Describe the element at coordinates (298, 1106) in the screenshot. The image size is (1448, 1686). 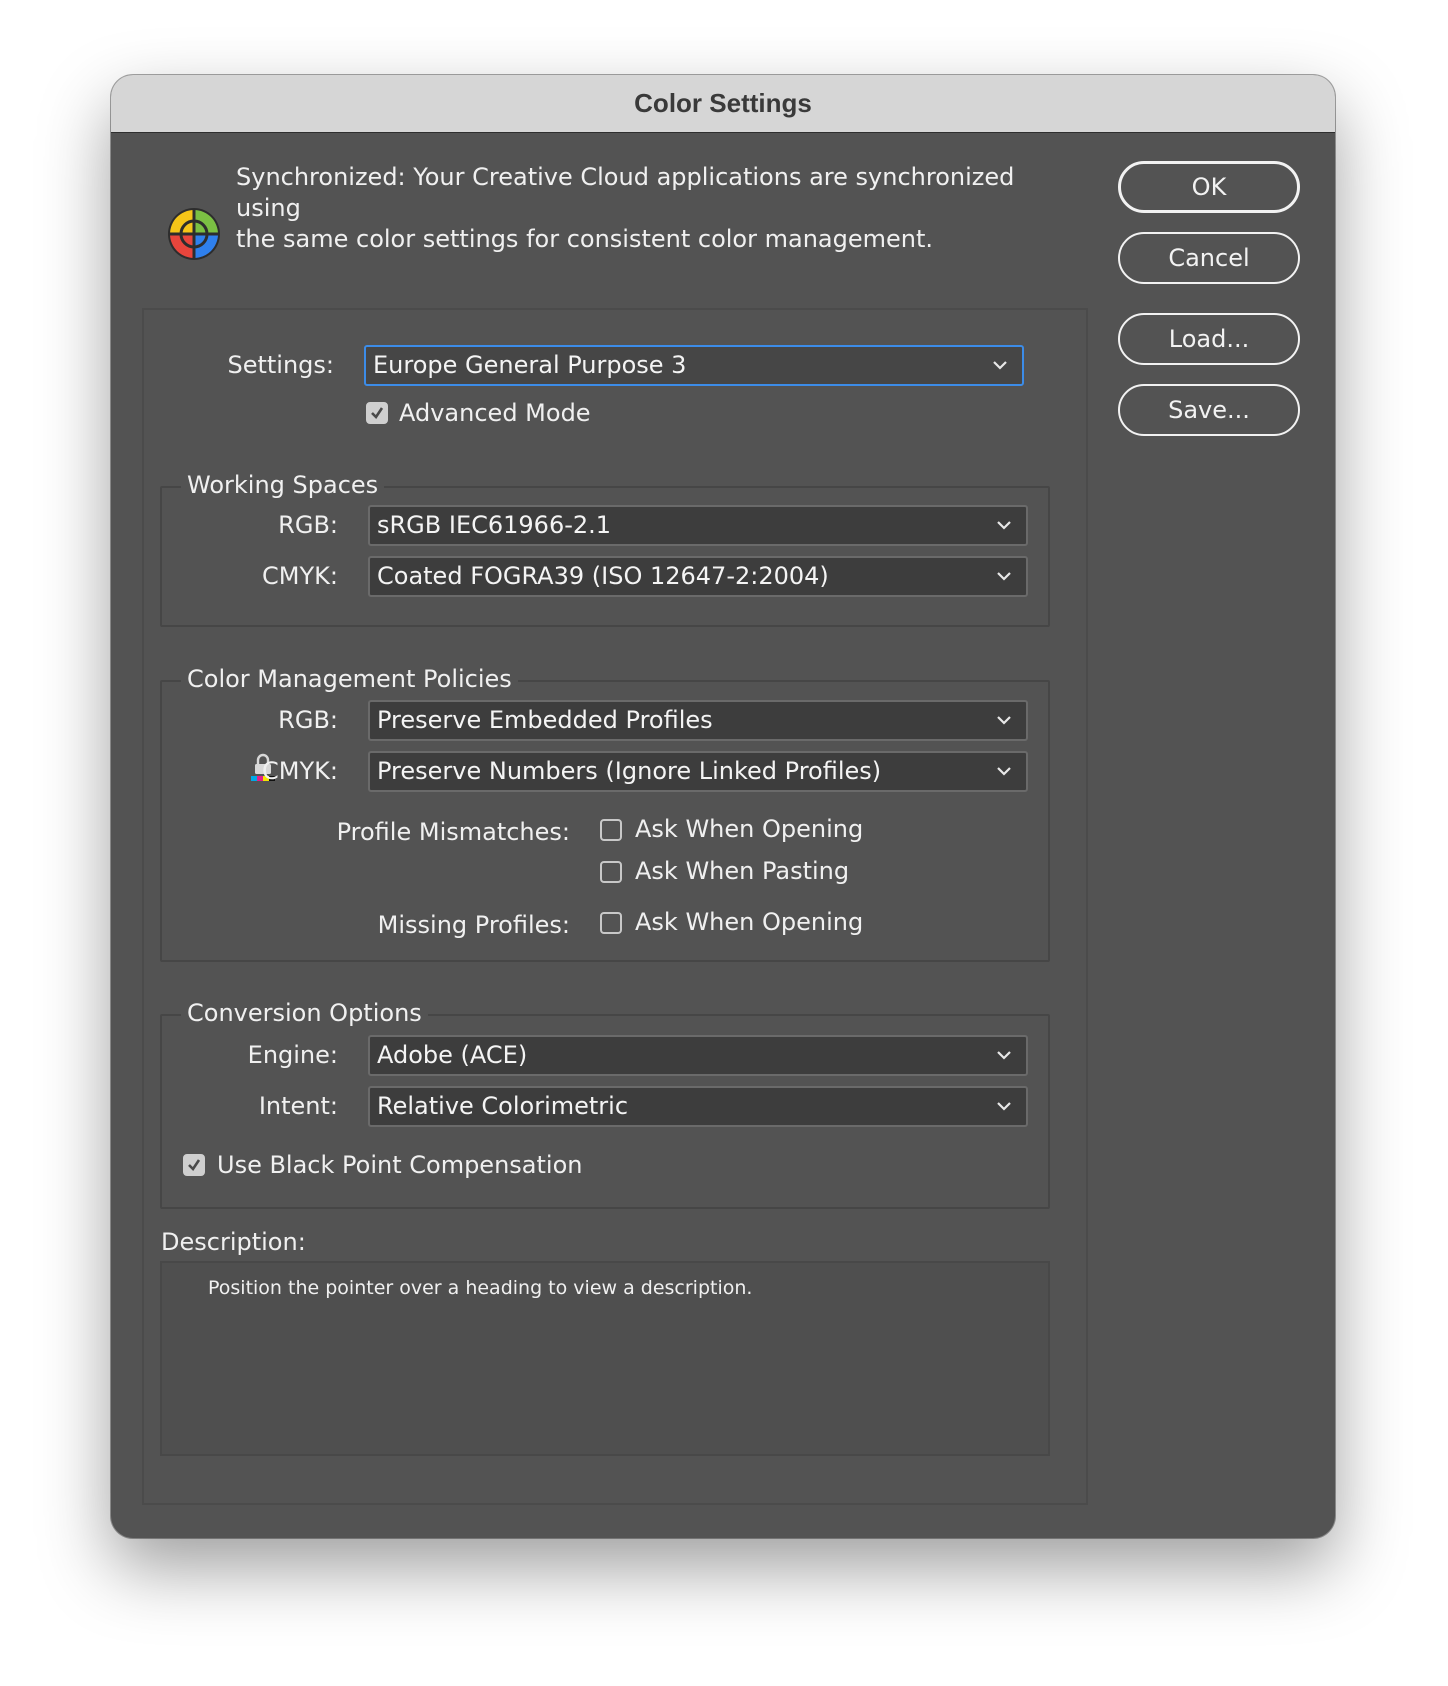
I see `intent-label: Intent:` at that location.